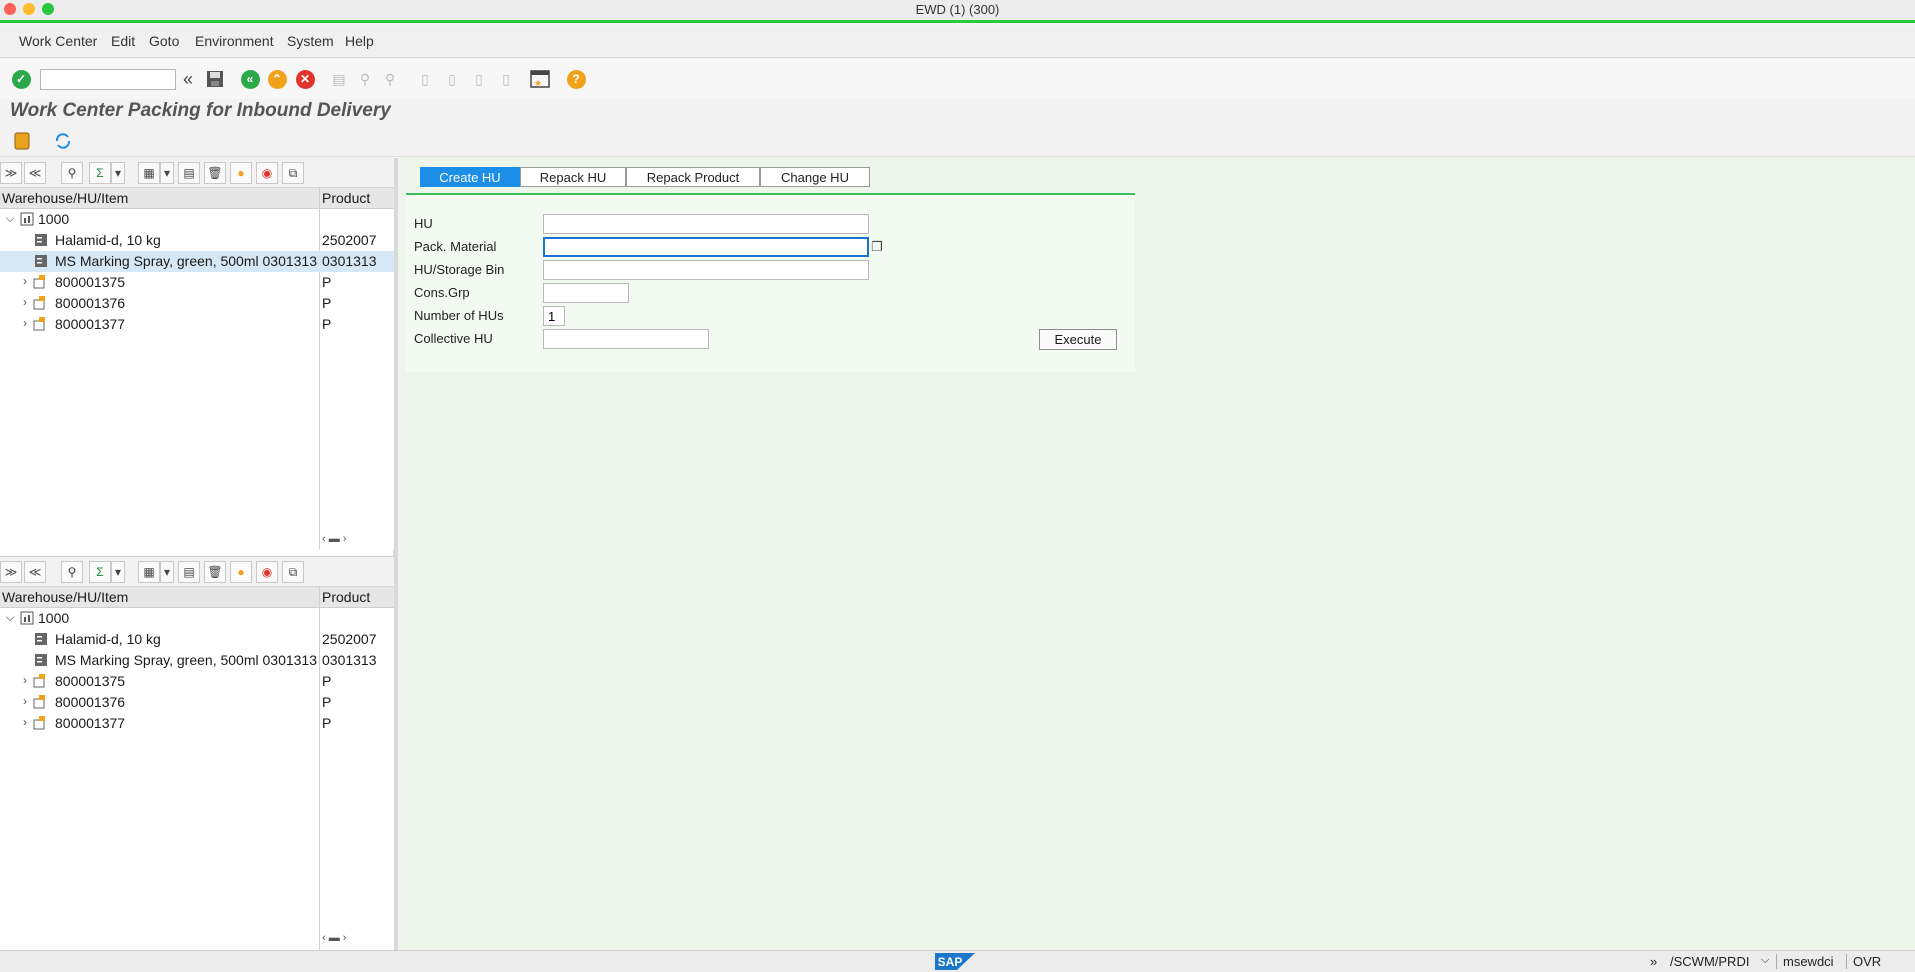 The image size is (1915, 972). Describe the element at coordinates (479, 79) in the screenshot. I see `next-page-icon: ▯` at that location.